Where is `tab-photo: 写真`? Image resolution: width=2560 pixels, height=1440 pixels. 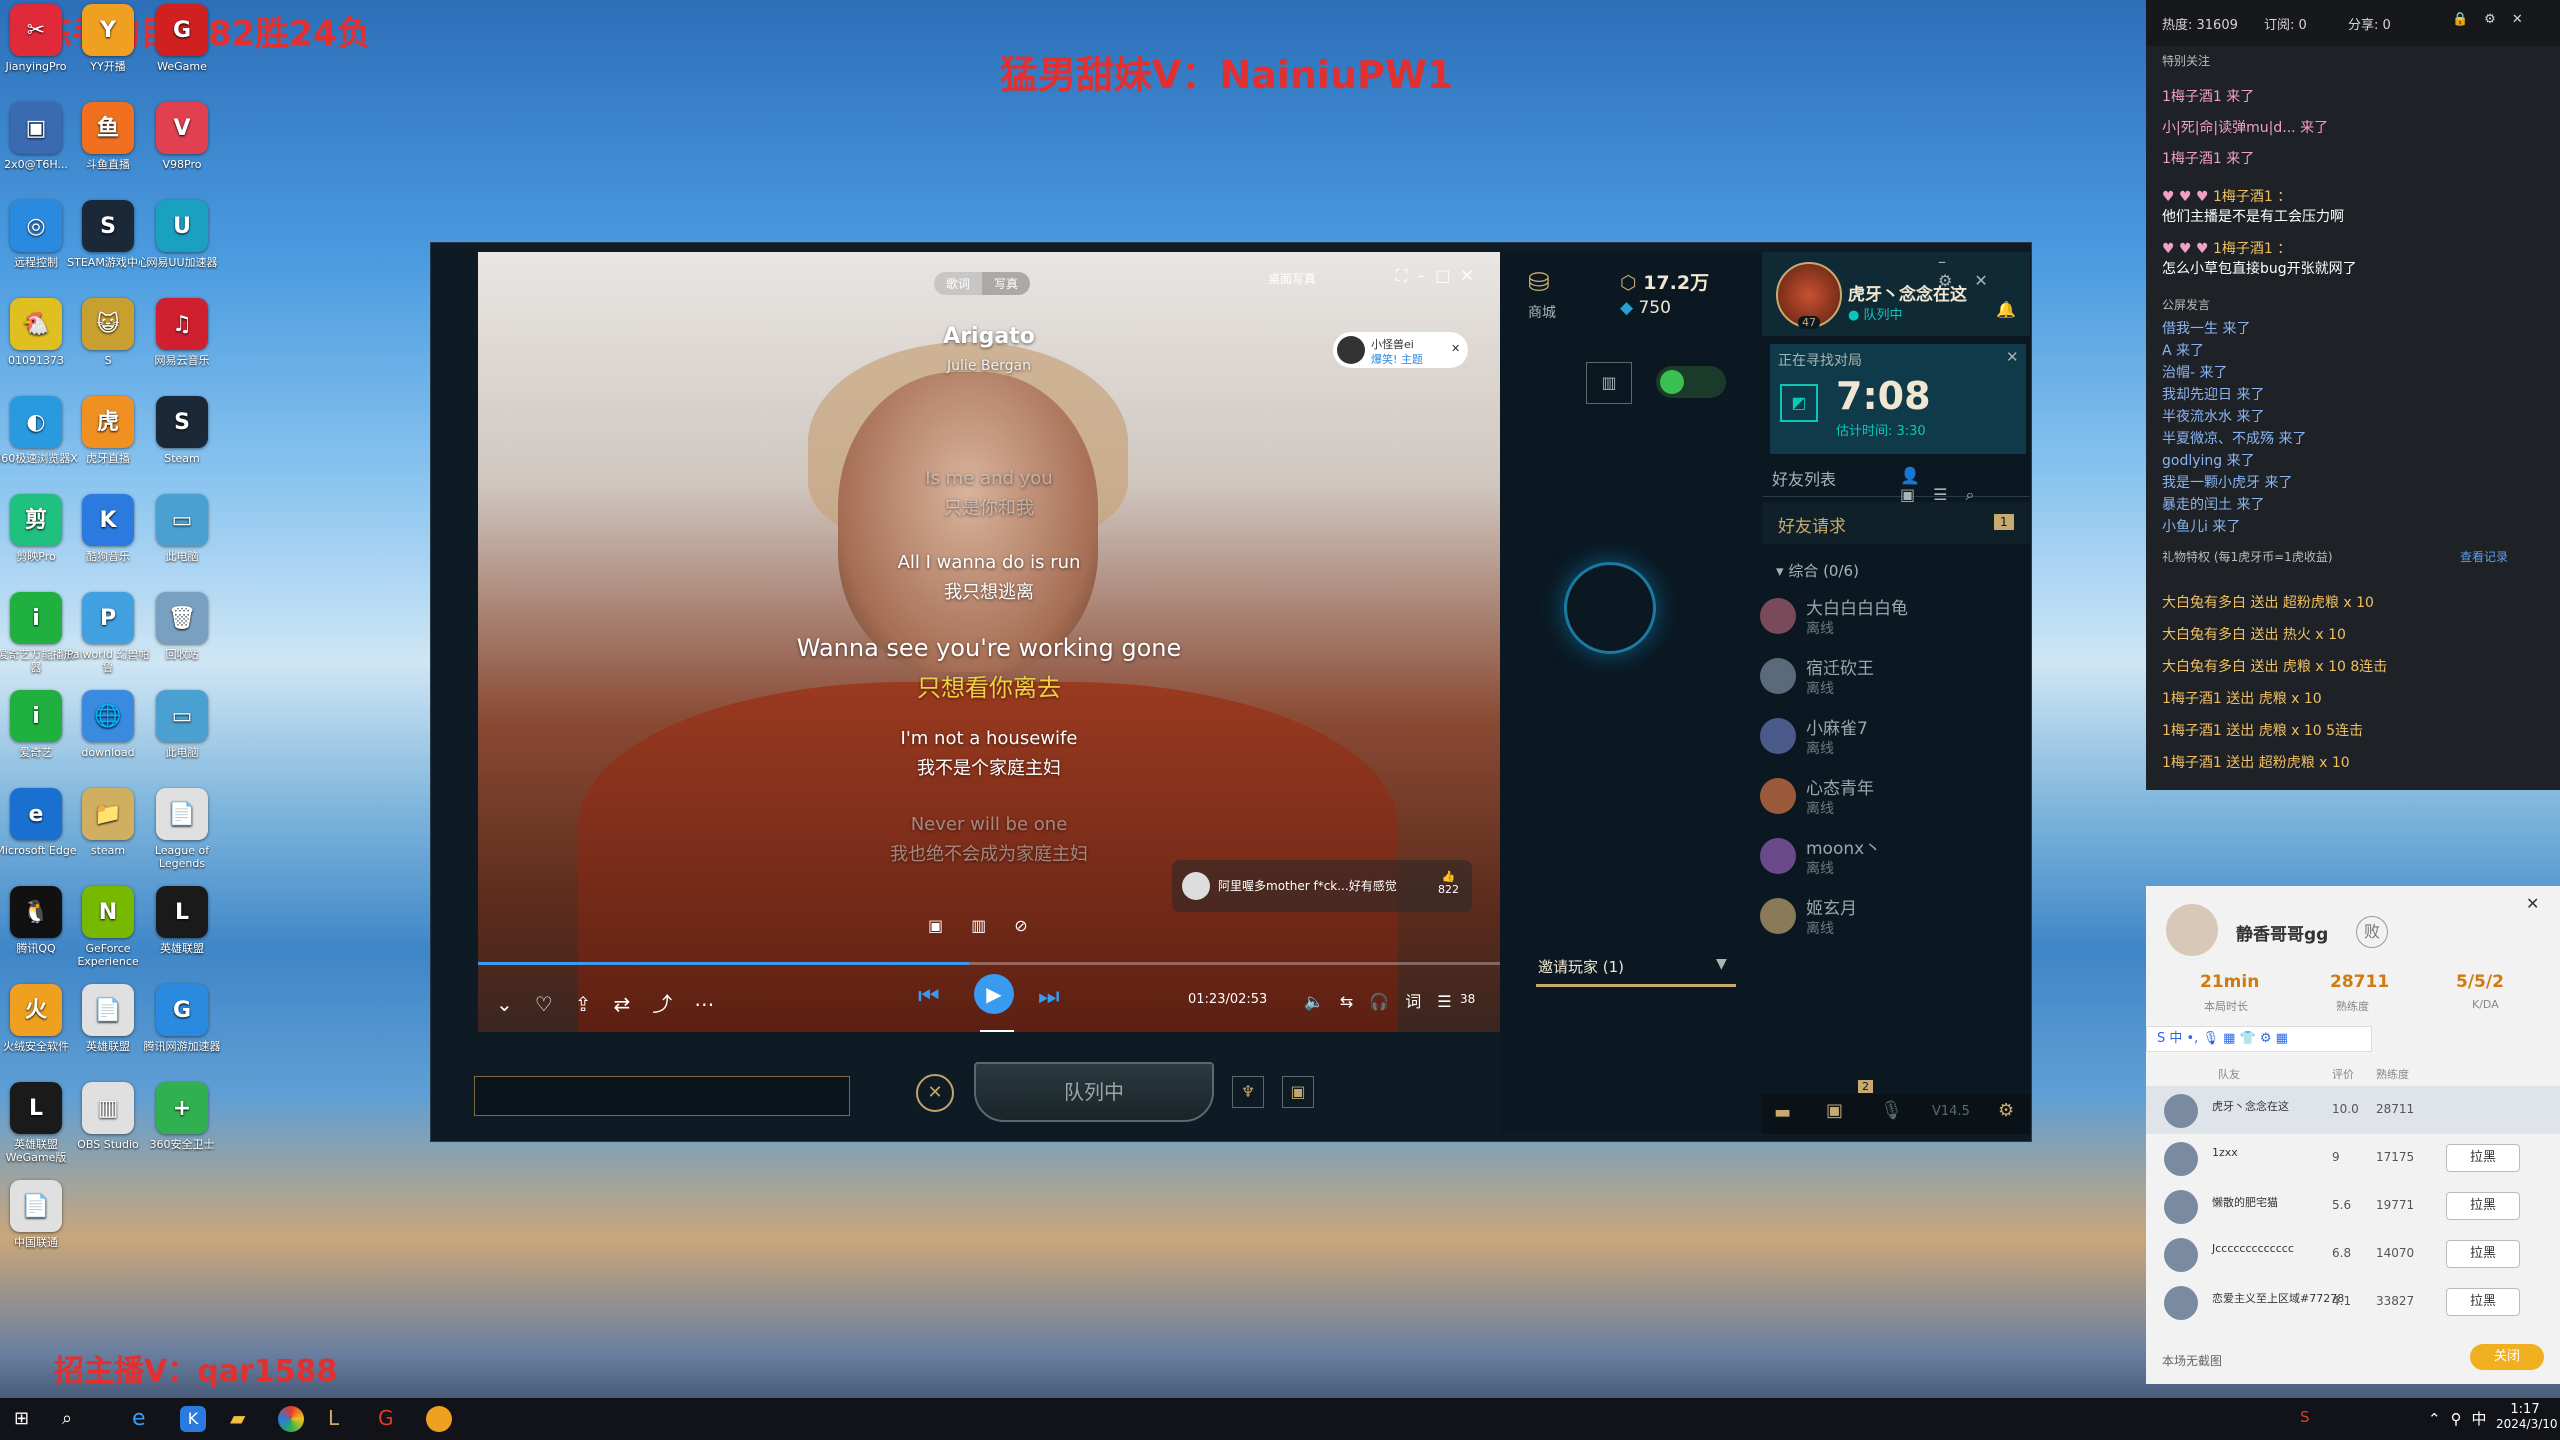
tab-photo: 写真 is located at coordinates (1006, 283).